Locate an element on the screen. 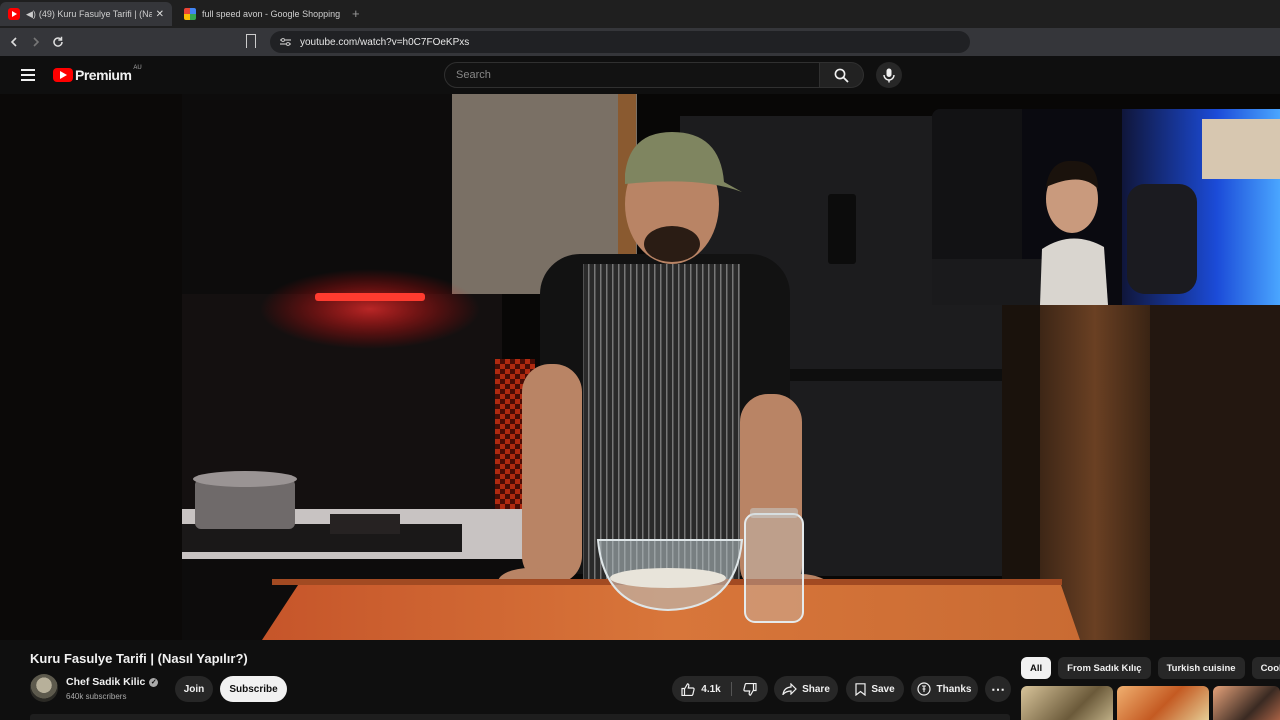 Image resolution: width=1280 pixels, height=720 pixels. channel-name: Chef Sadik Kilic is located at coordinates (105, 682).